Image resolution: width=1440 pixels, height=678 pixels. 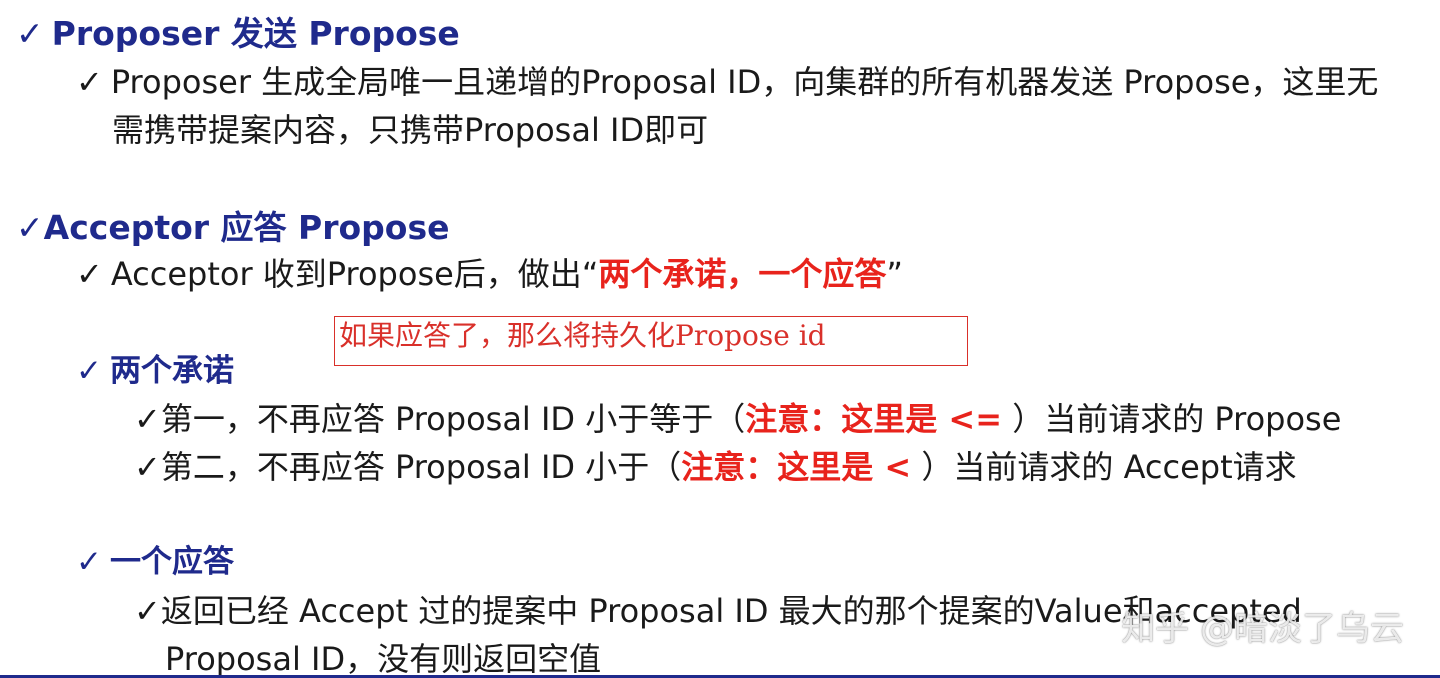 What do you see at coordinates (1172, 419) in the screenshot?
I see `promise-first-suffix: ）当前请求的 Propose` at bounding box center [1172, 419].